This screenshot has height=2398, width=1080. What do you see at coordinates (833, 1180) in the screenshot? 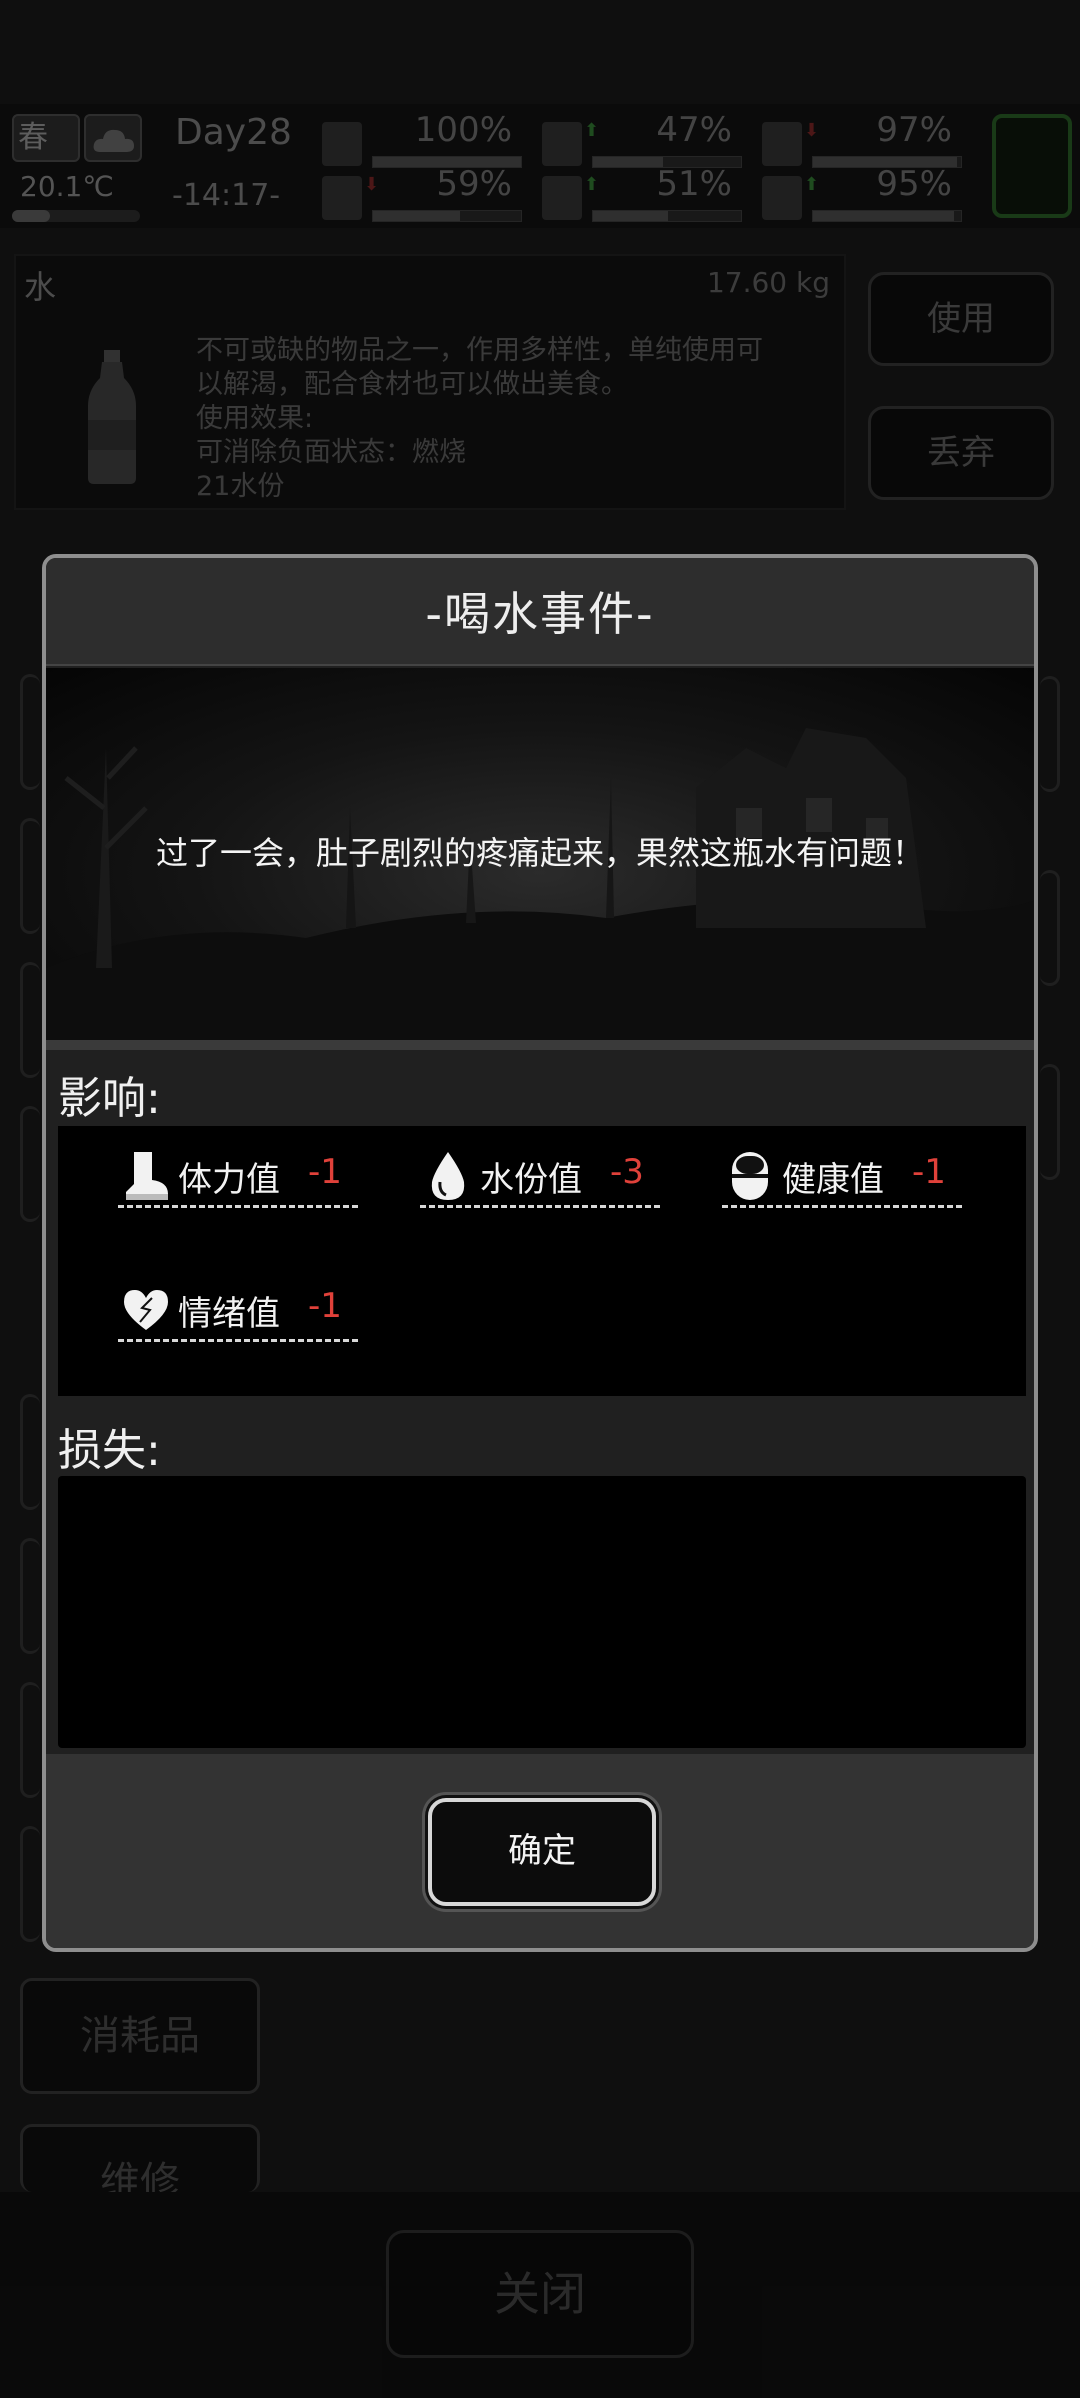
I see `effect-label: 健康值` at bounding box center [833, 1180].